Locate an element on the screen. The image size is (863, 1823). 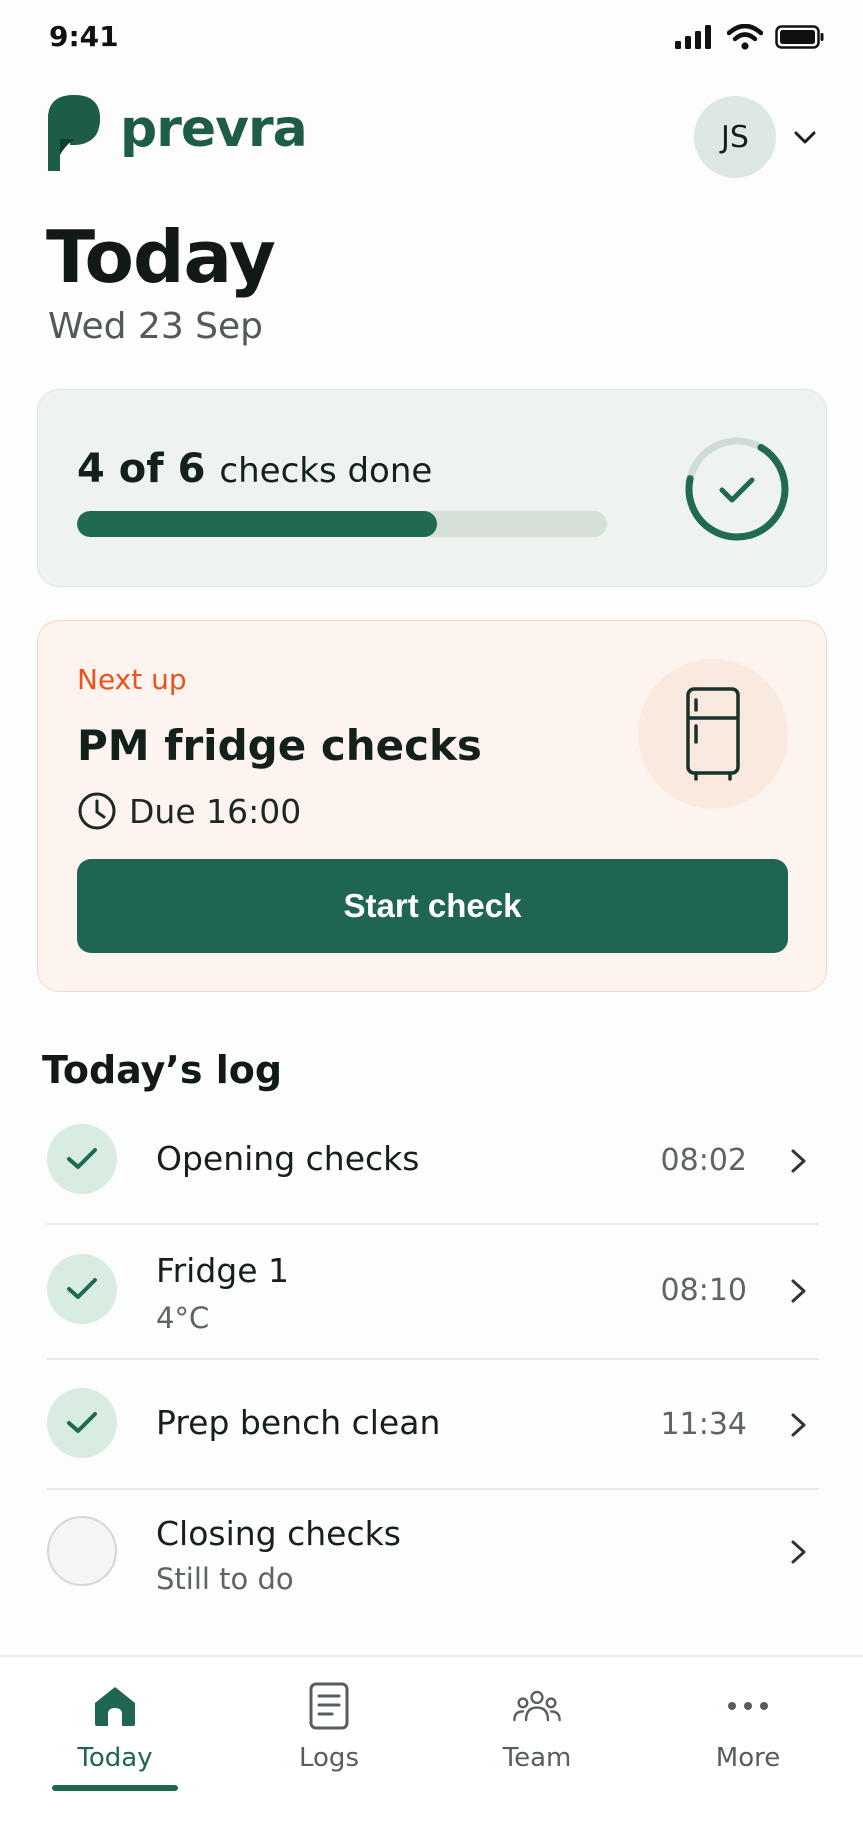
user-avatar: JS is located at coordinates (735, 137).